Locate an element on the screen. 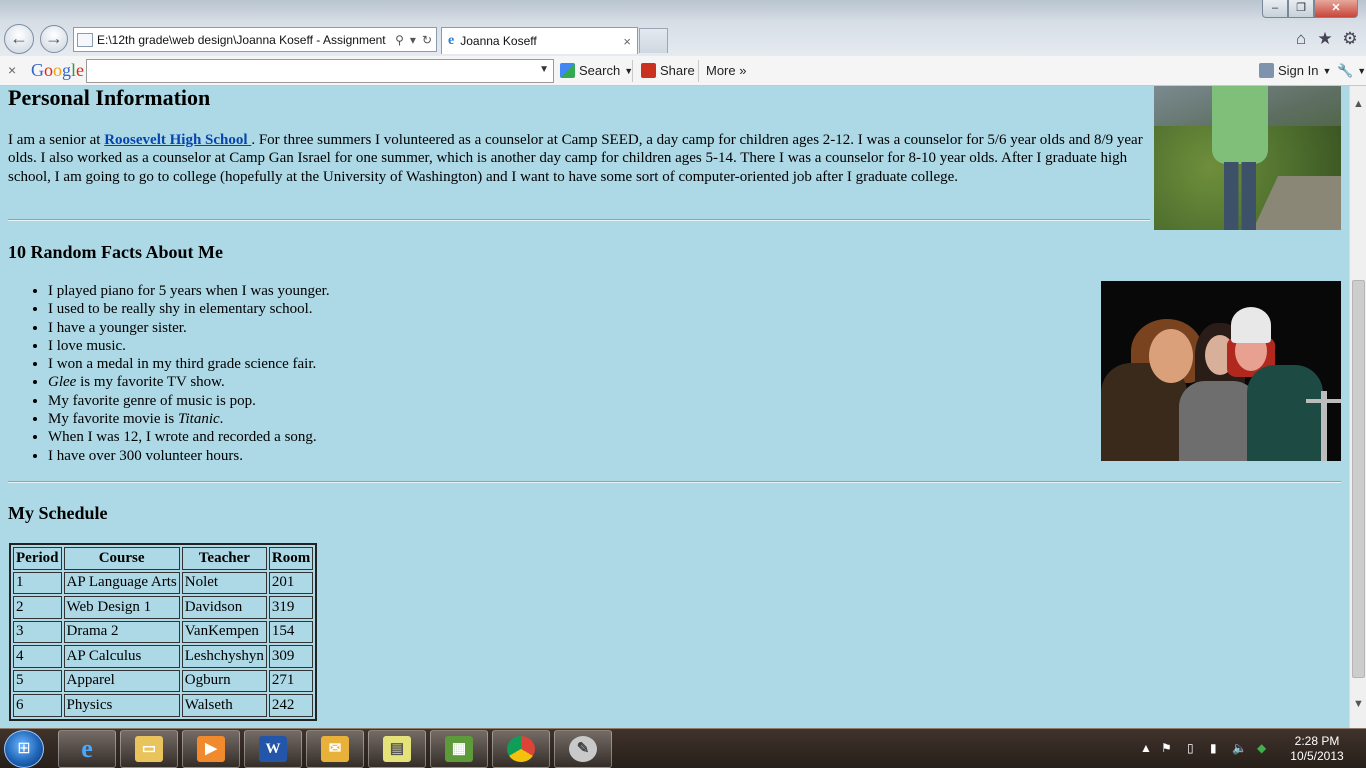 This screenshot has width=1366, height=768. refresh-icon: ↻ is located at coordinates (427, 40).